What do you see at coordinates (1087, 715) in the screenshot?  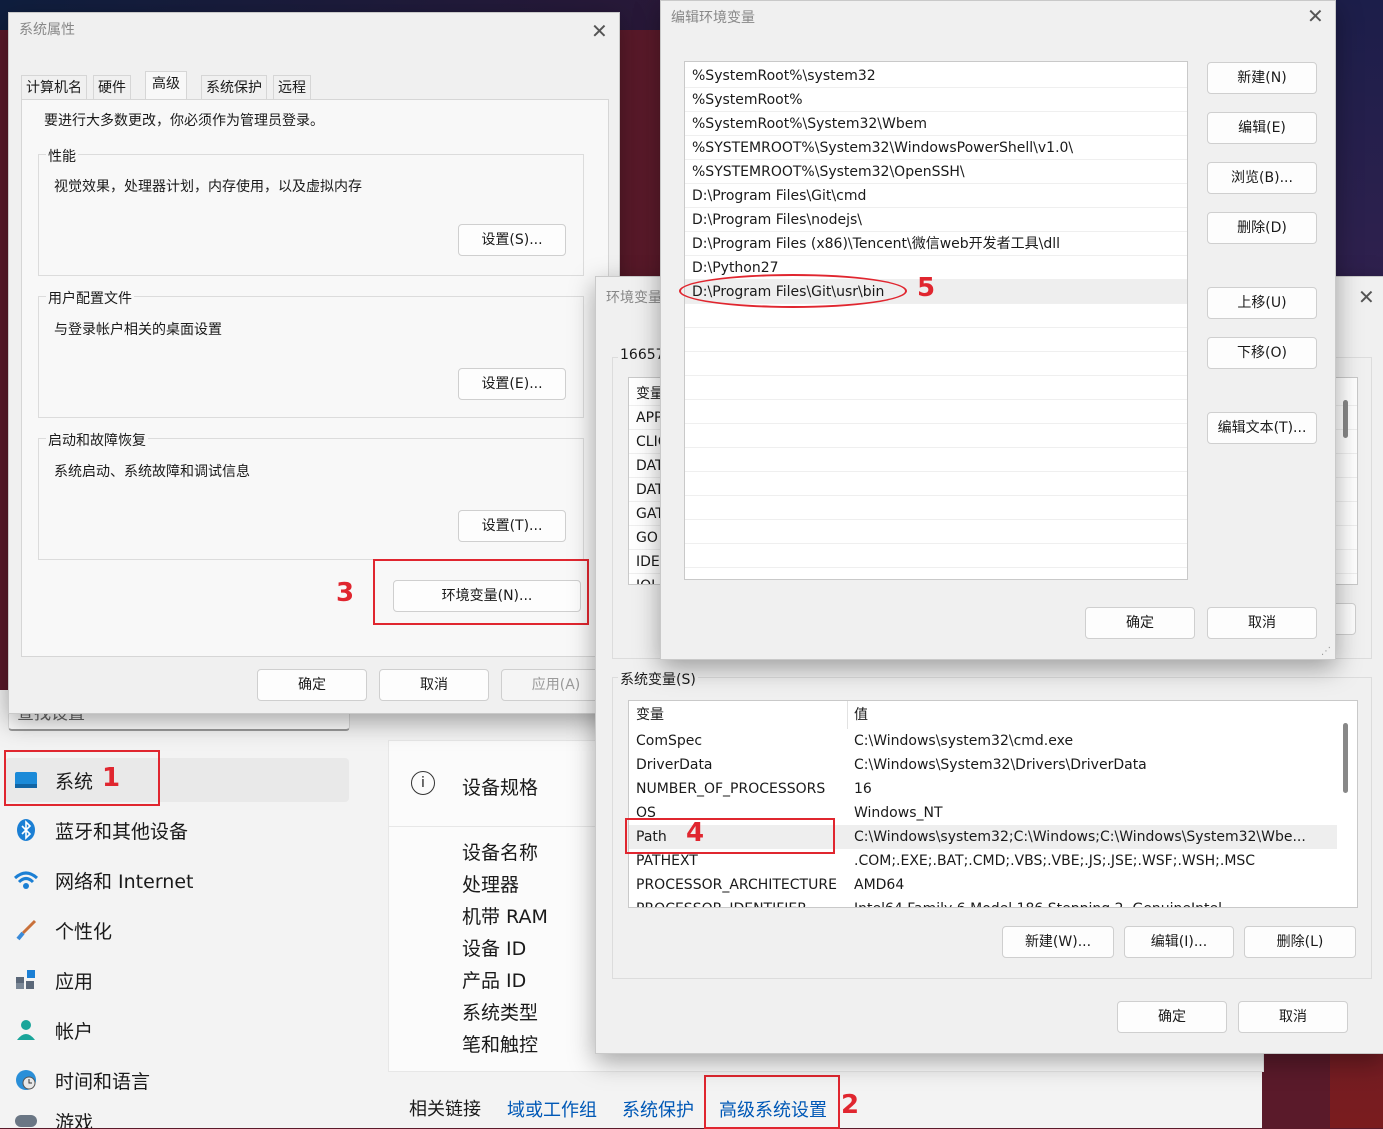 I see `column-header-value: 值` at bounding box center [1087, 715].